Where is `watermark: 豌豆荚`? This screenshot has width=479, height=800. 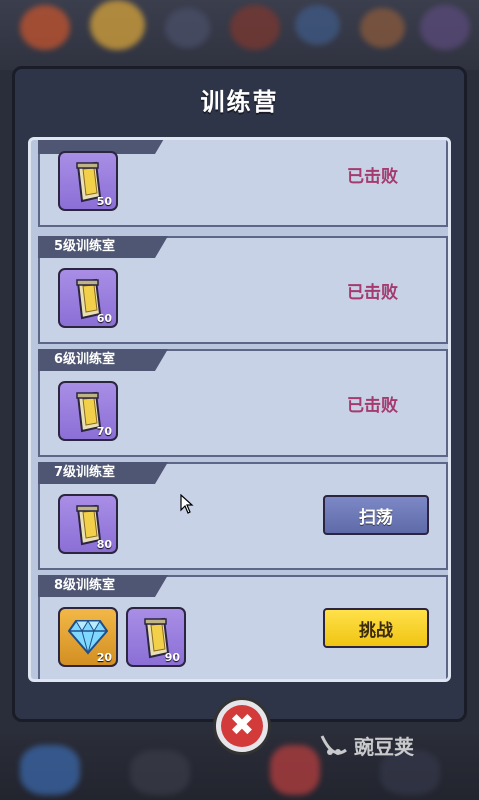
watermark: 豌豆荚 is located at coordinates (366, 745).